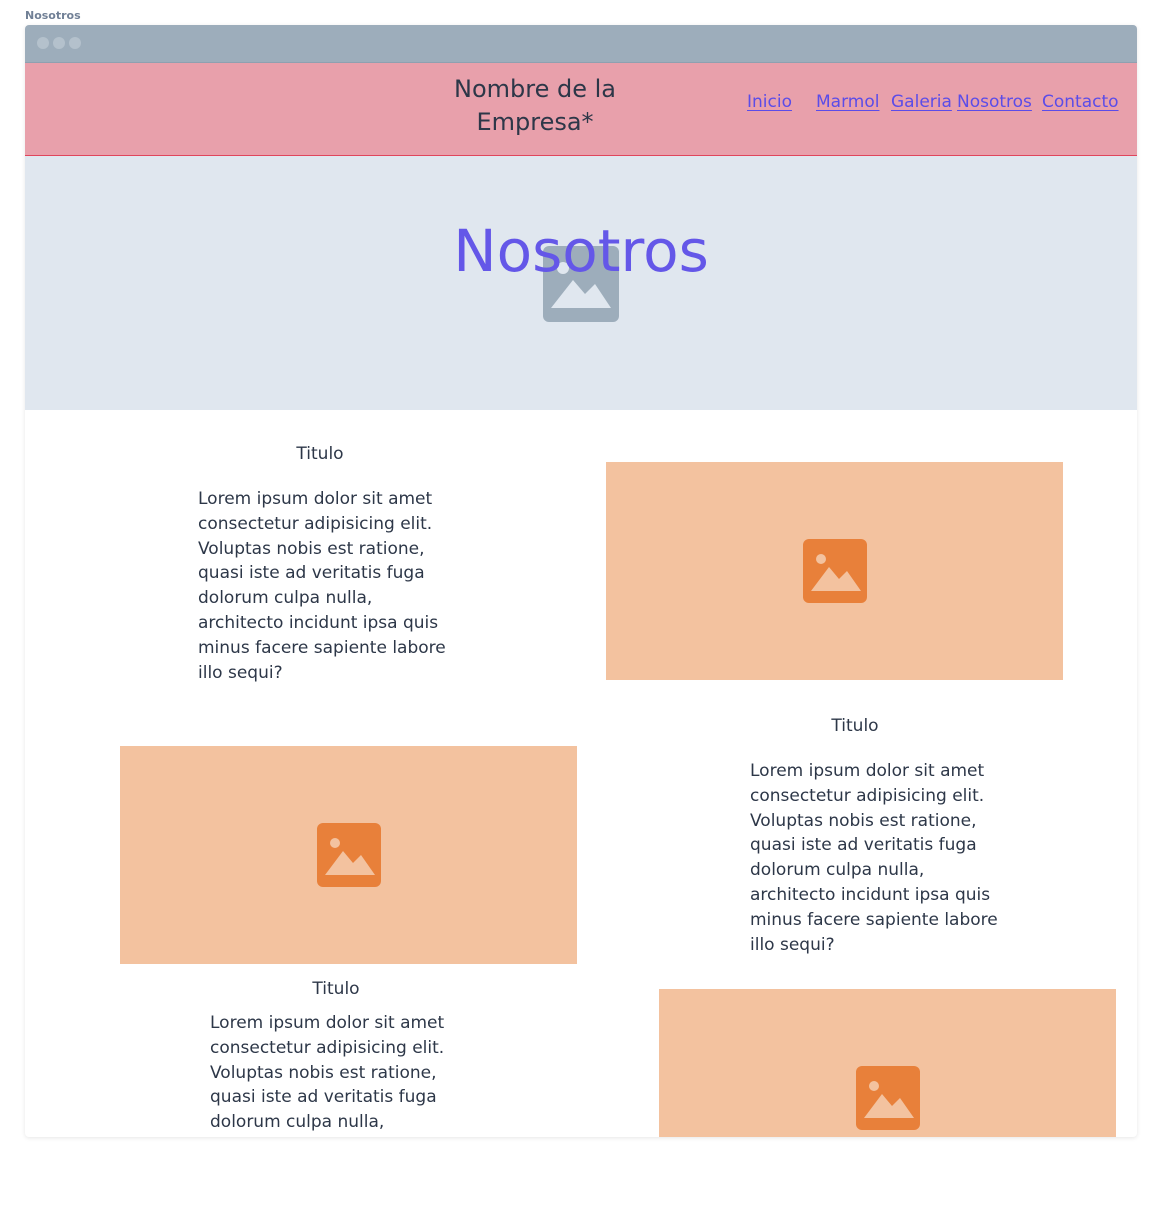  I want to click on nav-link-marmol: Marmol, so click(847, 102).